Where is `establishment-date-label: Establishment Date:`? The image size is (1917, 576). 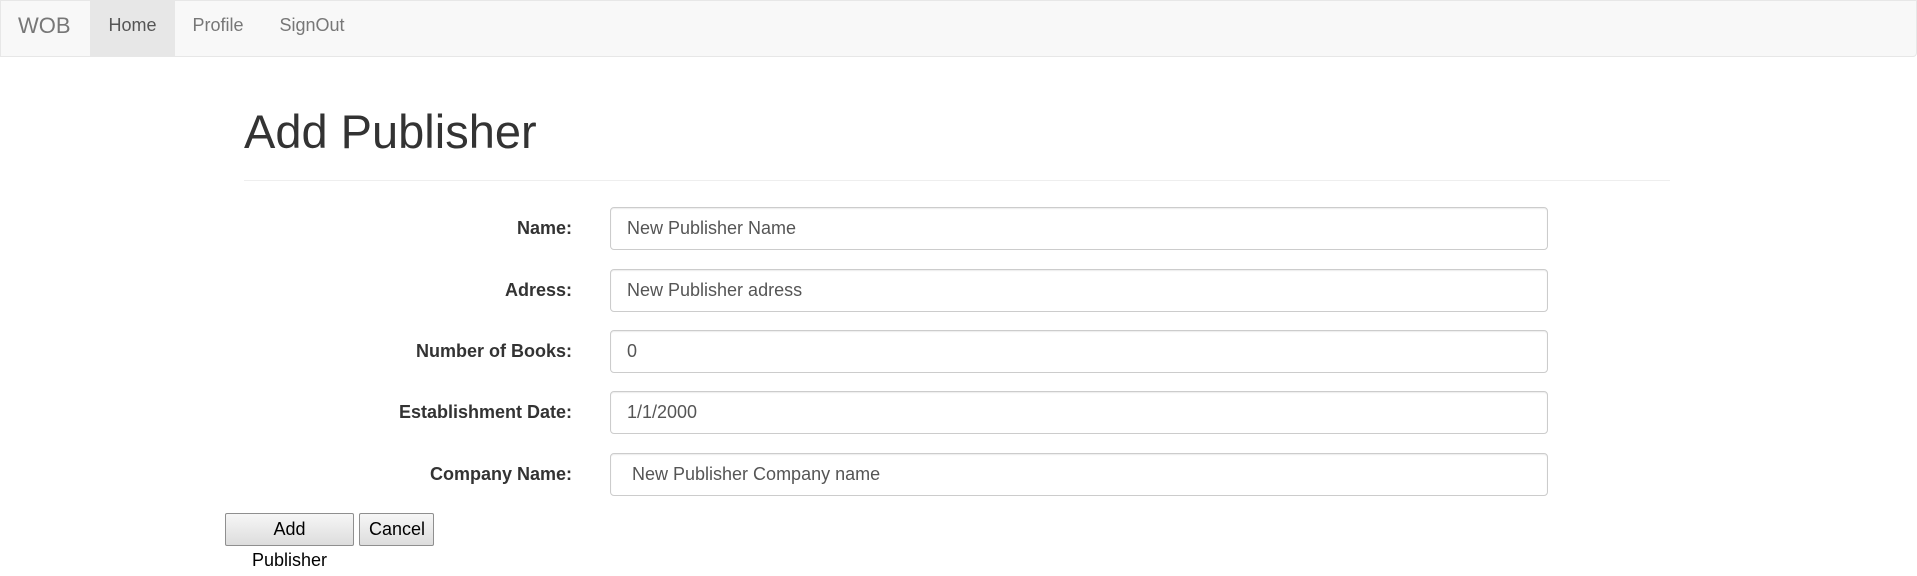 establishment-date-label: Establishment Date: is located at coordinates (485, 412).